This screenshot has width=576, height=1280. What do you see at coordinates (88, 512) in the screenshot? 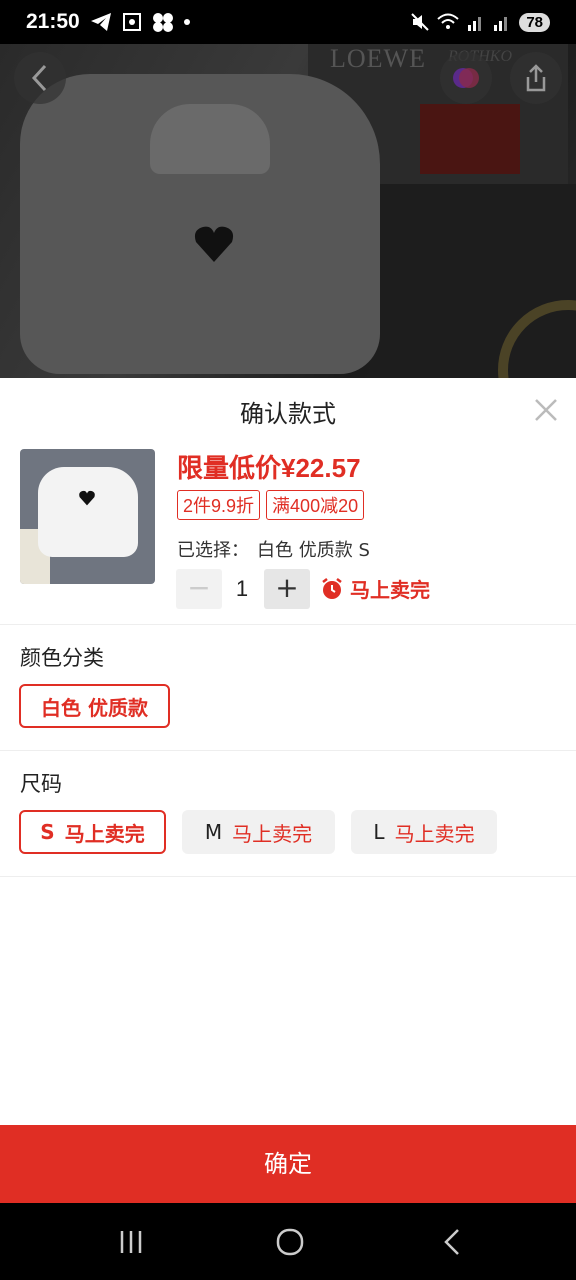
I see `thumbnail-shirt` at bounding box center [88, 512].